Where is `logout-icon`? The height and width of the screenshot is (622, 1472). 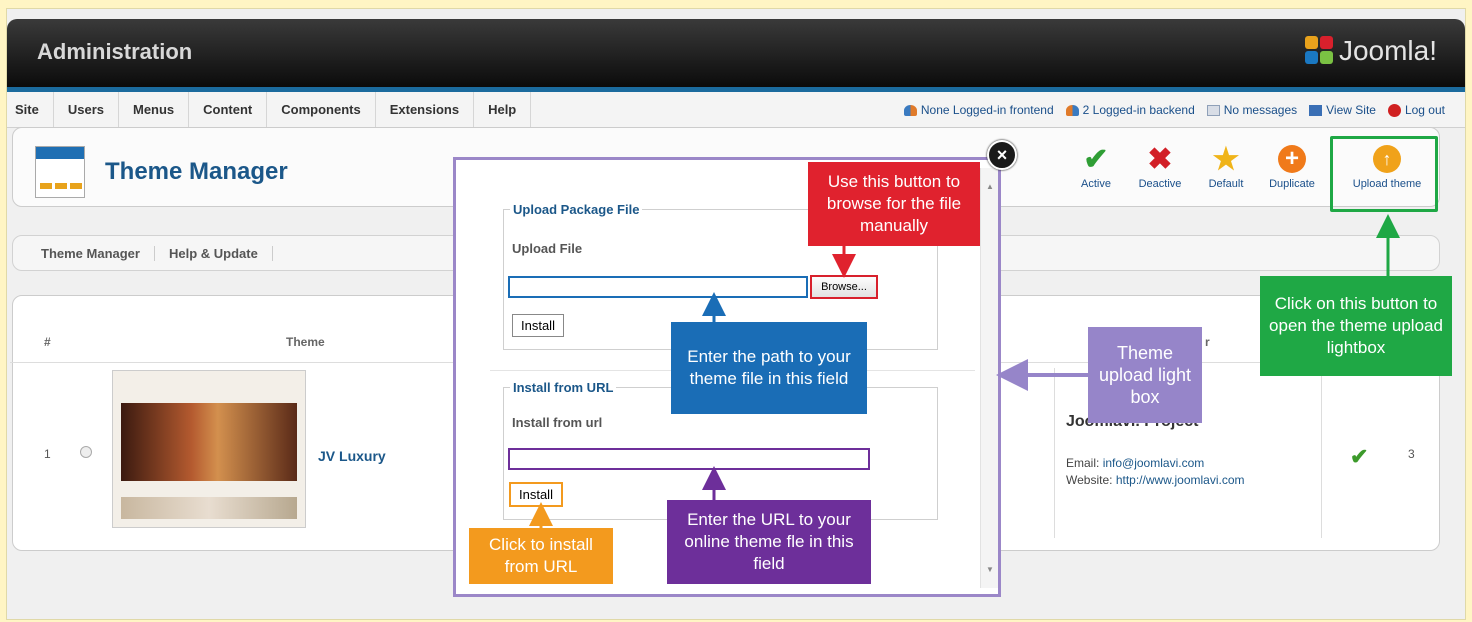
logout-icon is located at coordinates (1394, 110).